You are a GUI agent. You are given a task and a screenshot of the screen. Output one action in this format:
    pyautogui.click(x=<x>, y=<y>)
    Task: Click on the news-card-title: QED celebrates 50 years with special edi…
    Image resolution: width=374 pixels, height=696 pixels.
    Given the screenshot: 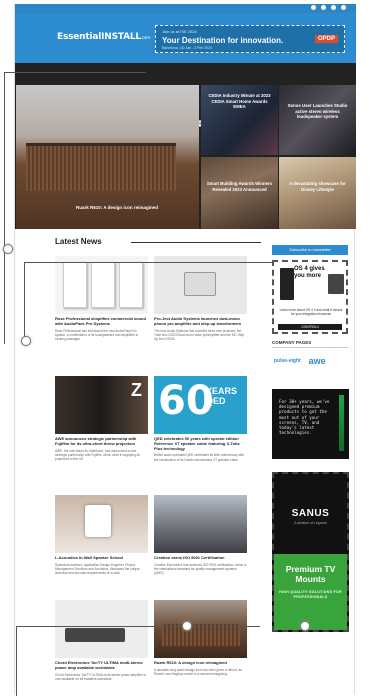 What is the action you would take?
    pyautogui.click(x=200, y=443)
    